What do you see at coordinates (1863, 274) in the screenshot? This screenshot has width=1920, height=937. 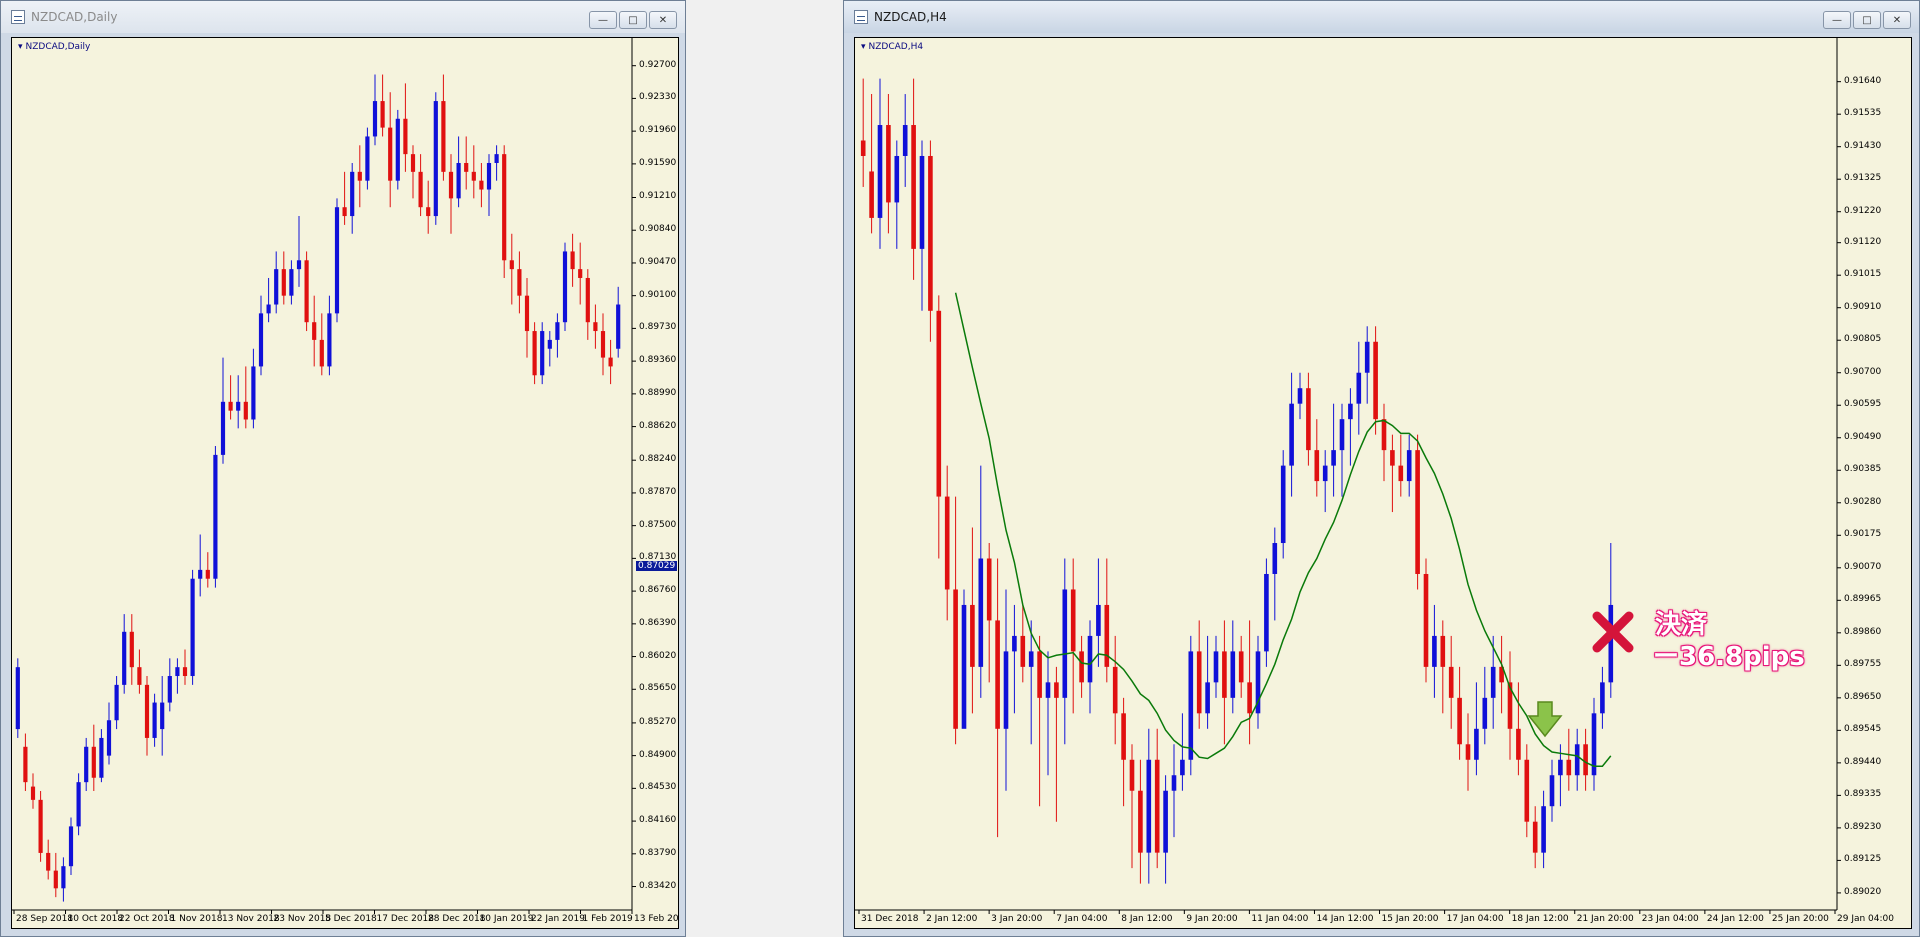 I see `price-tick-label: 0.91015` at bounding box center [1863, 274].